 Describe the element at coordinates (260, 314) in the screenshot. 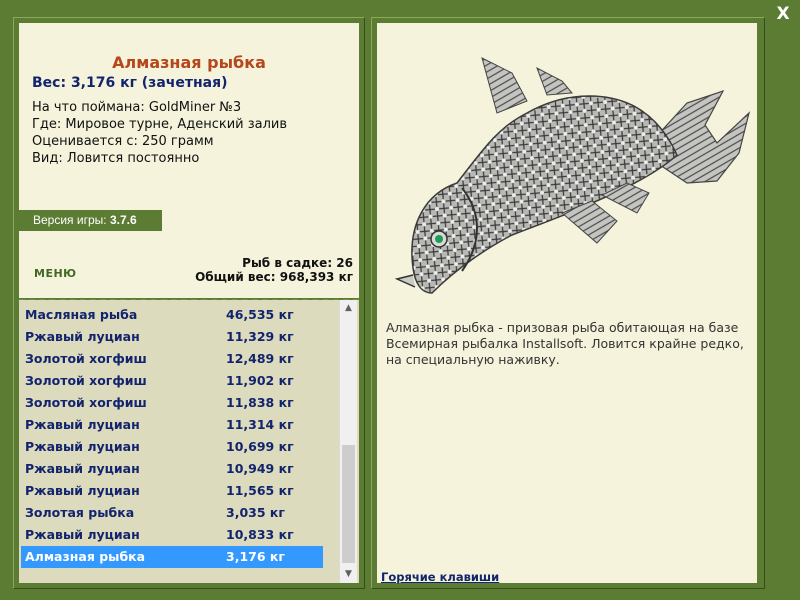

I see `fish-weight-value: 46,535 кг` at that location.